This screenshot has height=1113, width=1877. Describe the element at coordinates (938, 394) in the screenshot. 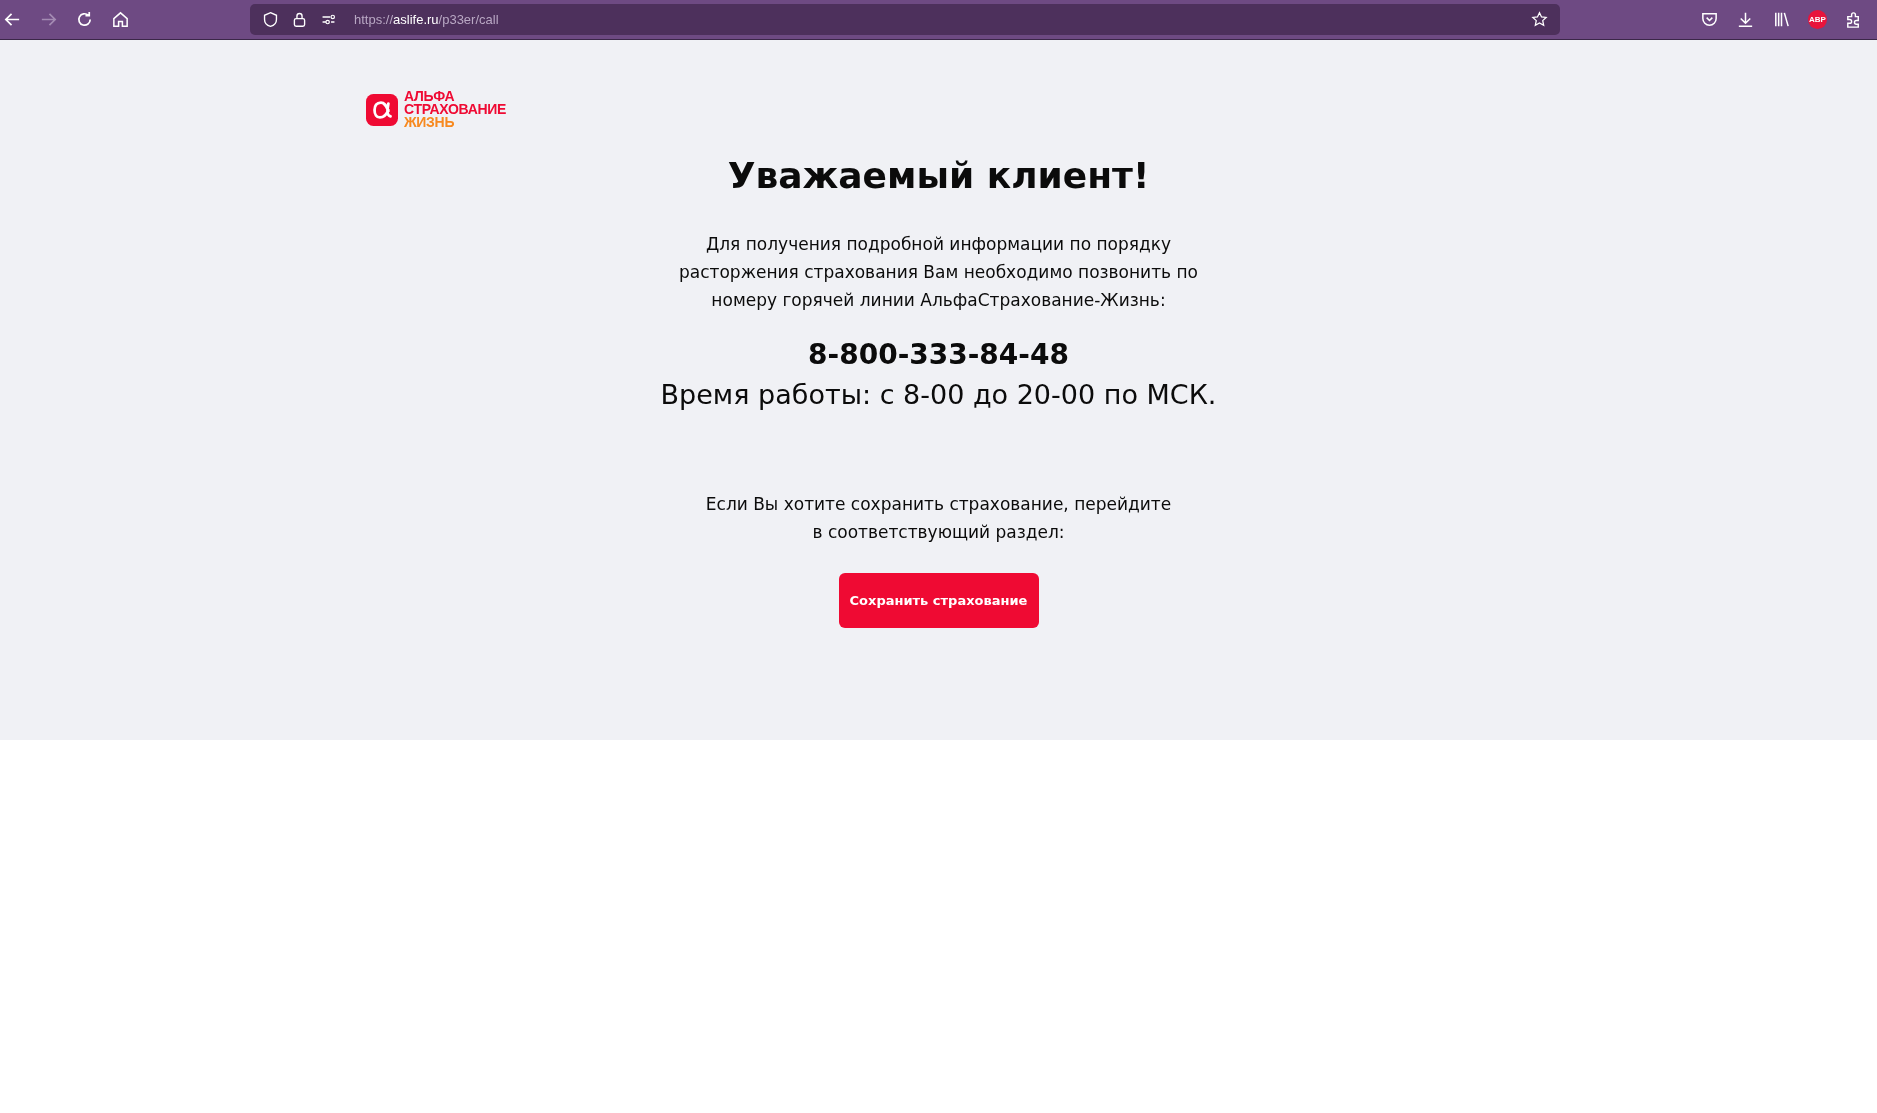

I see `working-hours: Время работы: с 8-00 до 20-00 по МСК.` at that location.